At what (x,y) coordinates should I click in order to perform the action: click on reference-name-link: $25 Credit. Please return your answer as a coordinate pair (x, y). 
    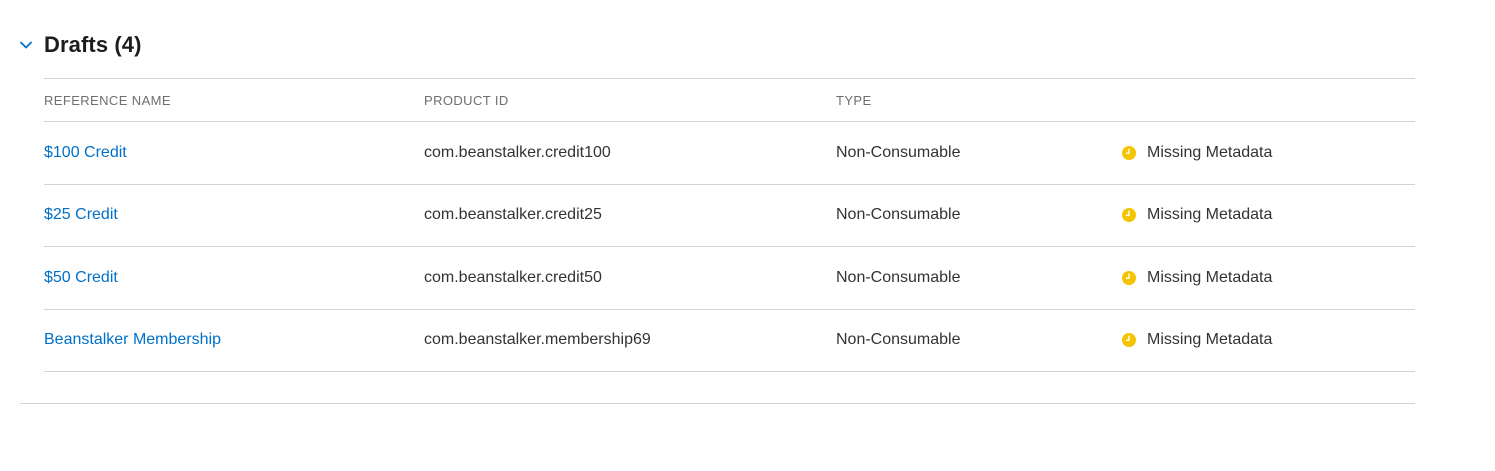
    Looking at the image, I should click on (81, 216).